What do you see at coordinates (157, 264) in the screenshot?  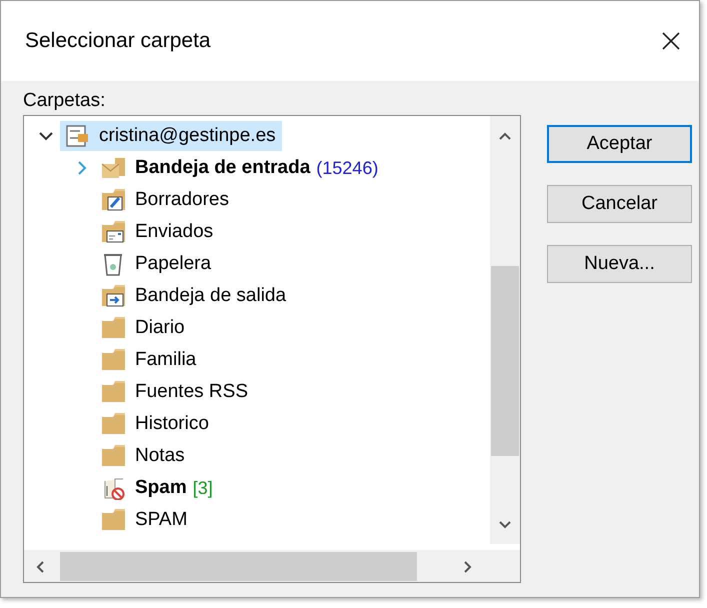 I see `tree-item: Papelera` at bounding box center [157, 264].